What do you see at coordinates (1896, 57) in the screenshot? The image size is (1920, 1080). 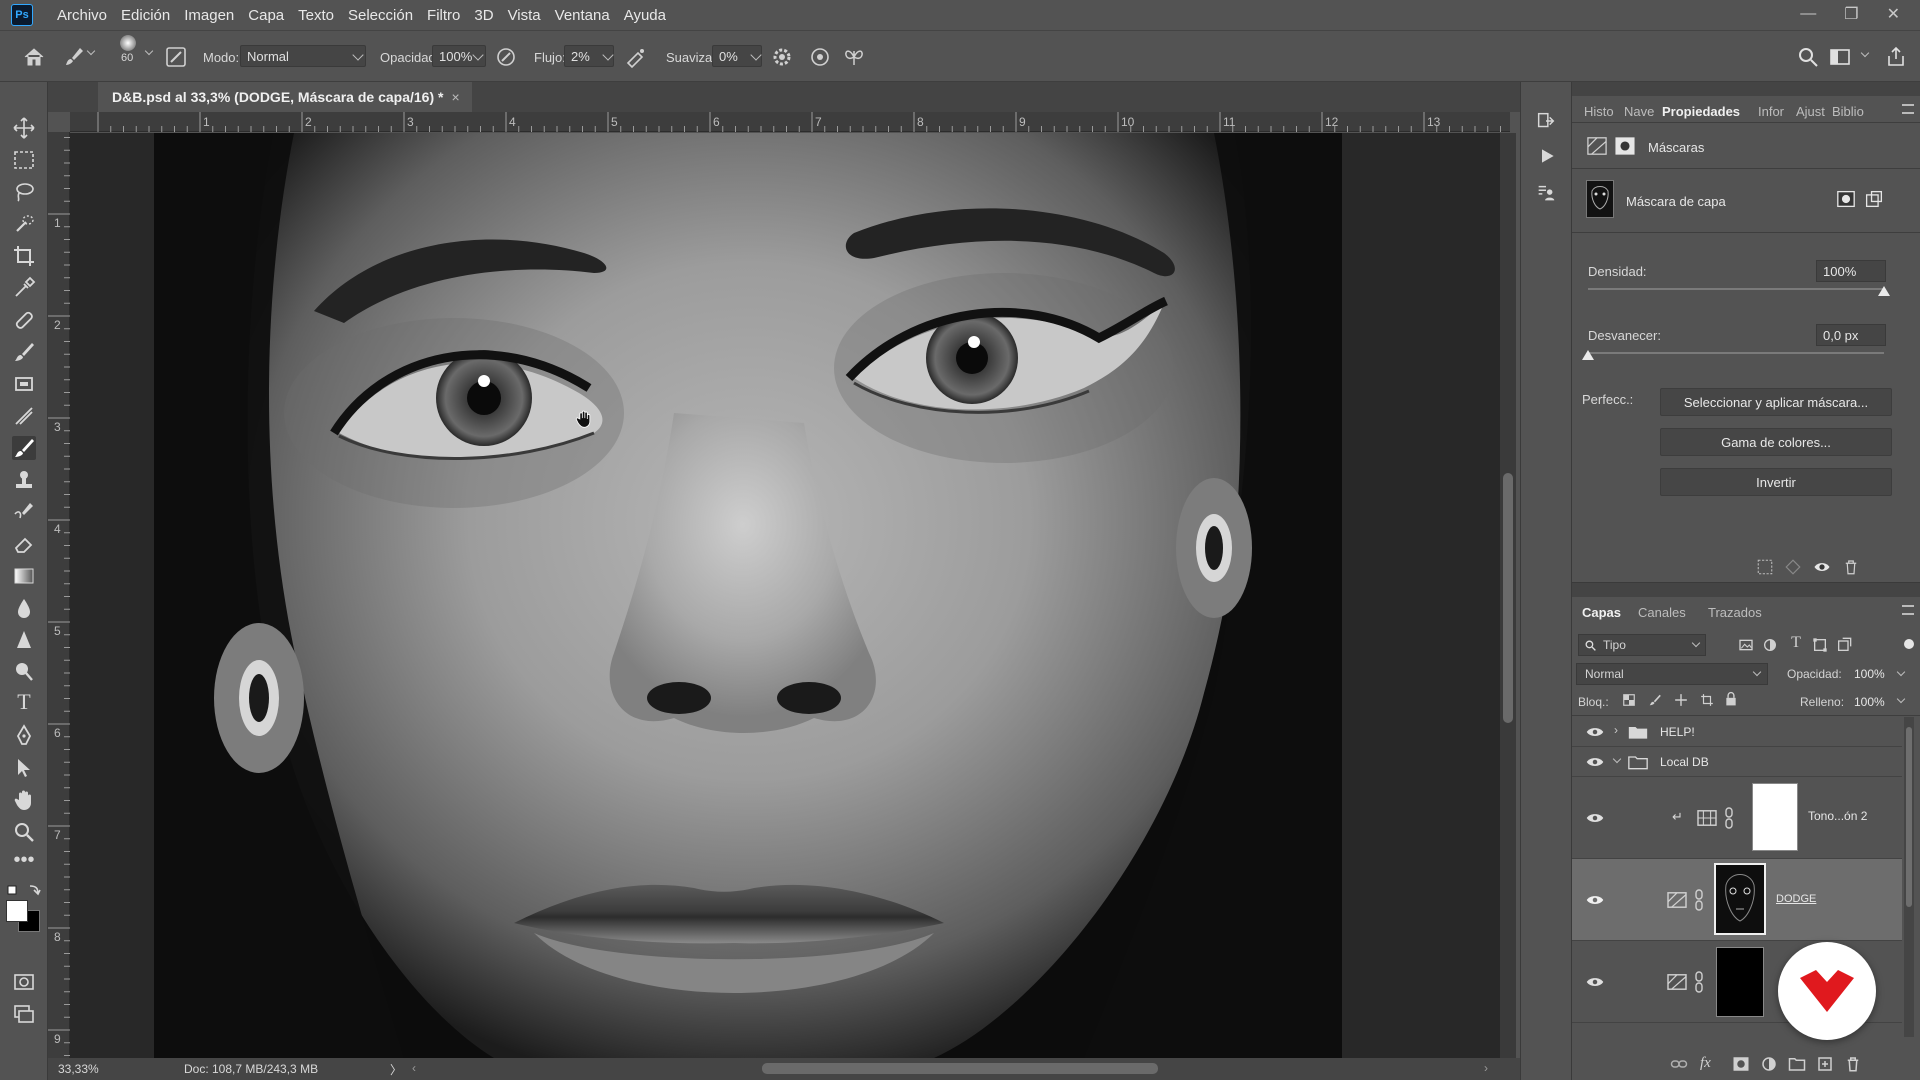 I see `share-icon` at bounding box center [1896, 57].